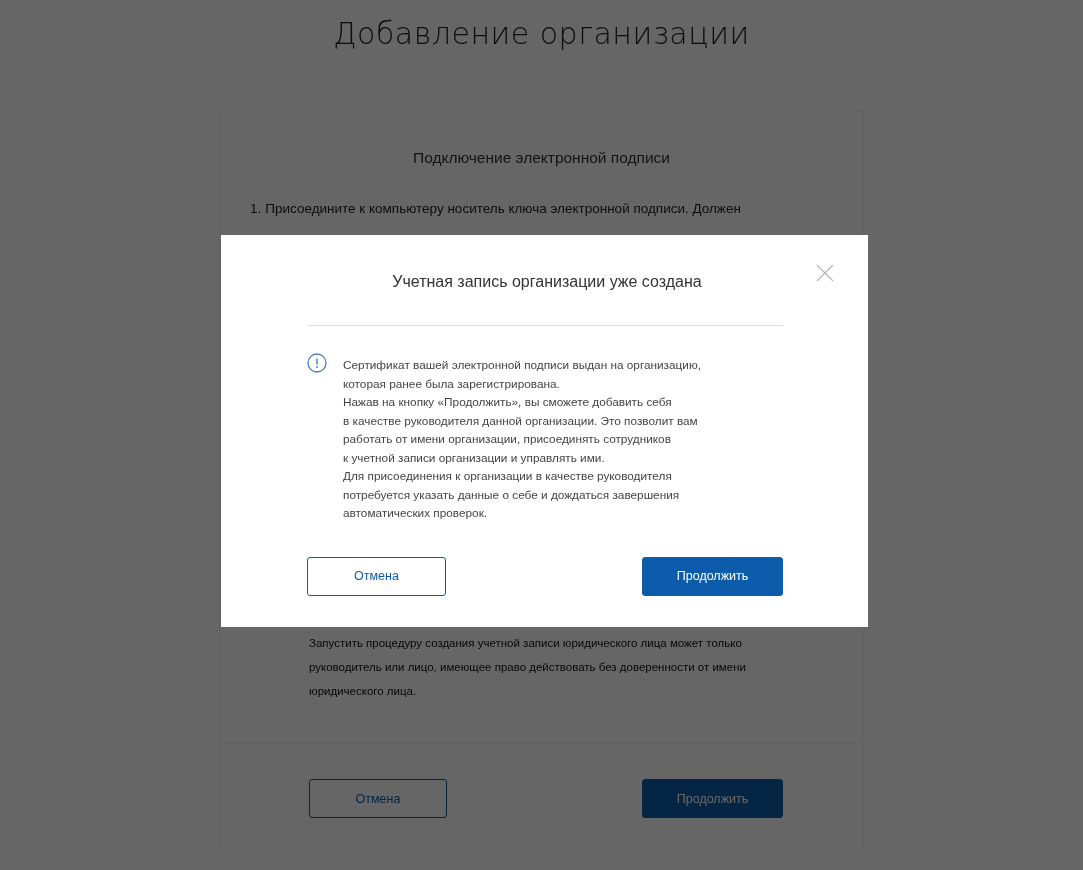 This screenshot has height=870, width=1083. What do you see at coordinates (503, 209) in the screenshot?
I see `step-text: Присоедините к компьютеру носитель ключа электронной подписи. Должен` at bounding box center [503, 209].